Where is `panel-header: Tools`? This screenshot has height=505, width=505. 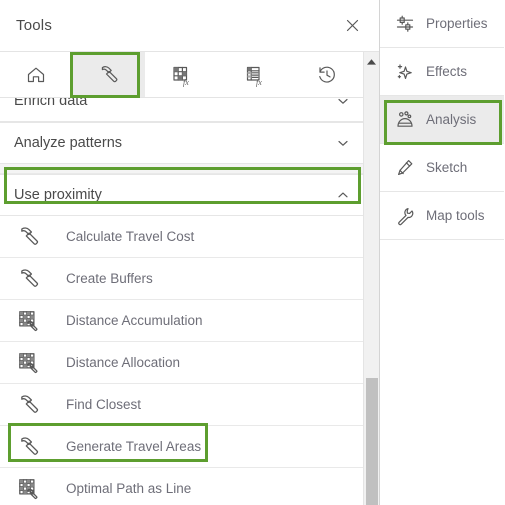 panel-header: Tools is located at coordinates (189, 26).